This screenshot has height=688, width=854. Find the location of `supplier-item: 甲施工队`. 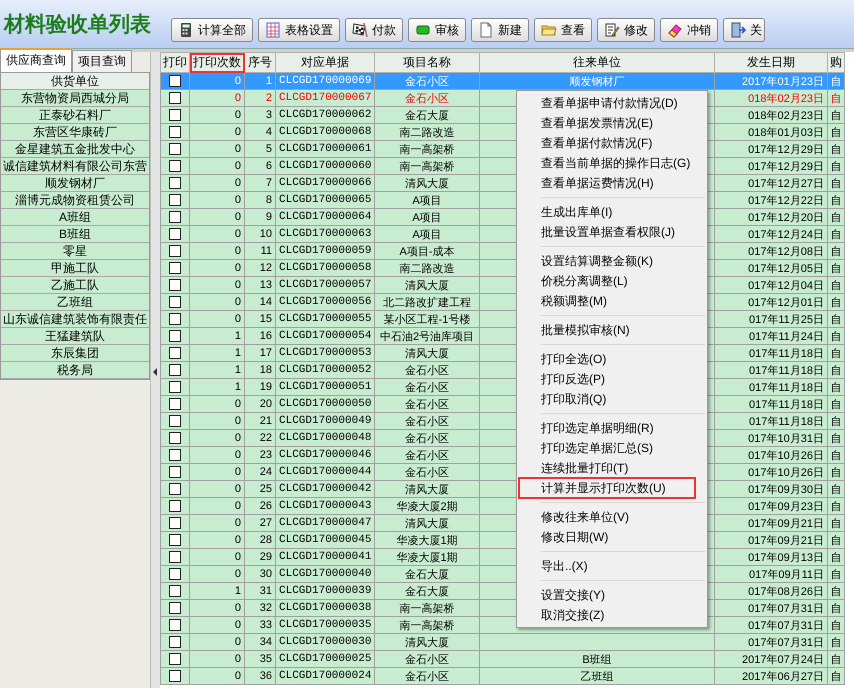

supplier-item: 甲施工队 is located at coordinates (75, 268).